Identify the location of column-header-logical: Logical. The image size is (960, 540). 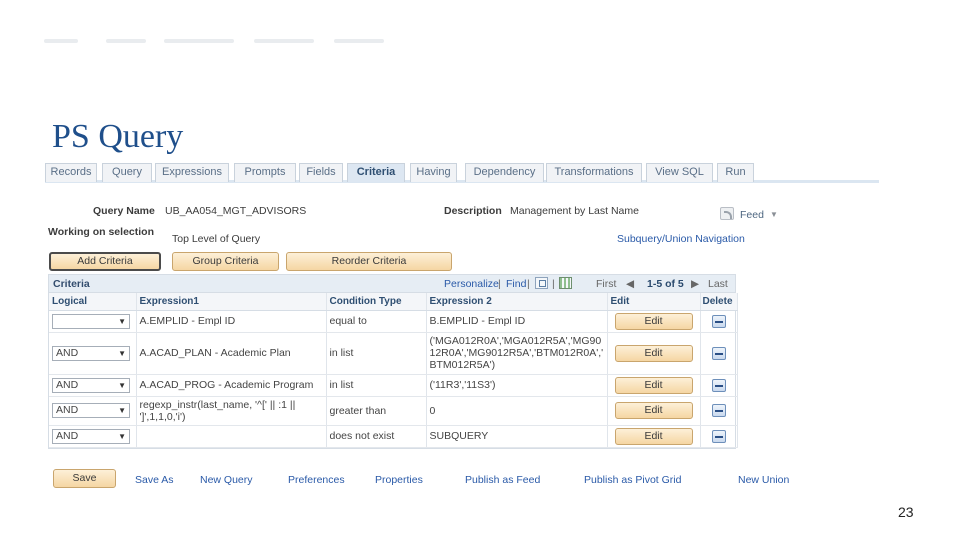
(93, 302).